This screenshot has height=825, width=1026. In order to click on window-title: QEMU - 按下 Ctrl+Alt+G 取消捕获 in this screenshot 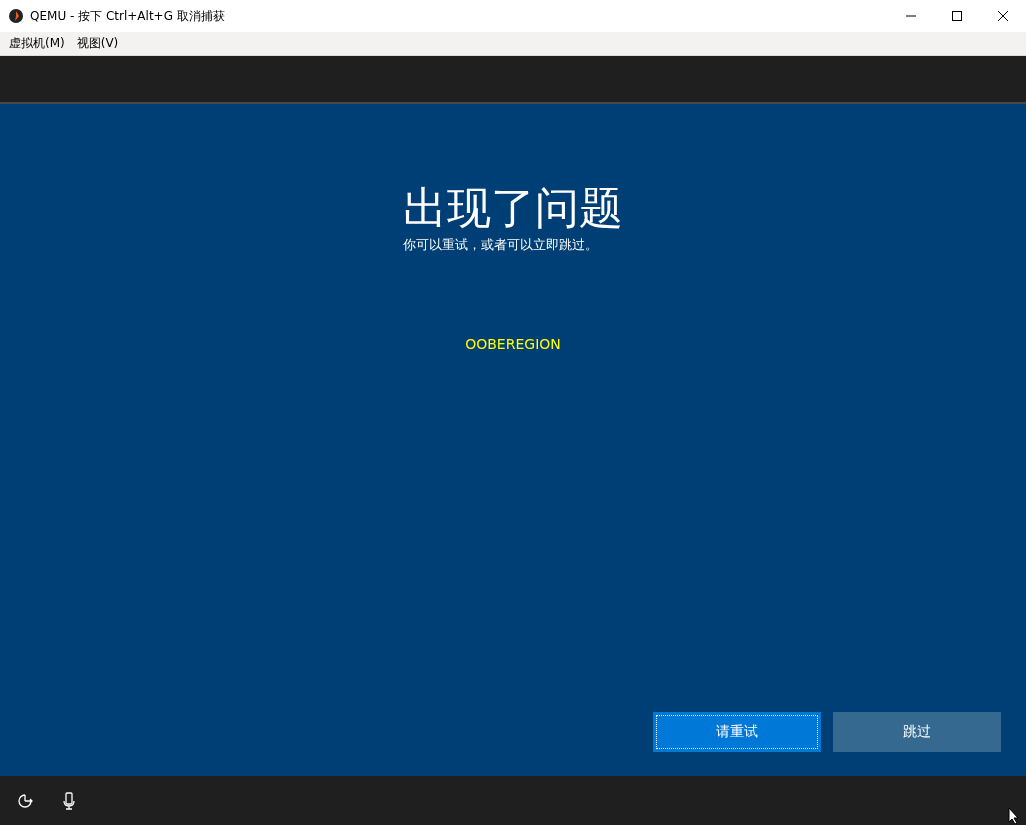, I will do `click(128, 16)`.